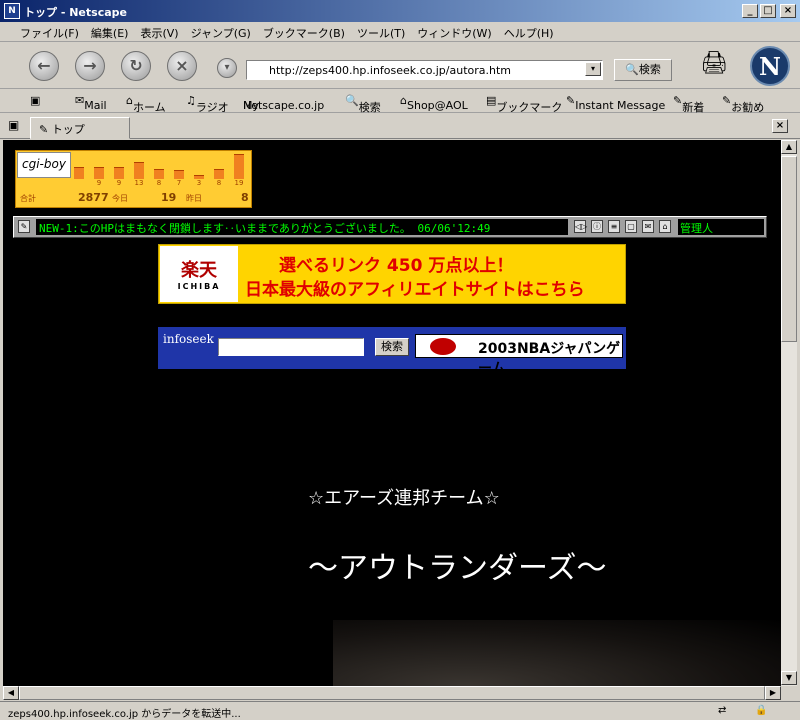 The image size is (800, 720). I want to click on menu-tools: ツール(T), so click(381, 33).